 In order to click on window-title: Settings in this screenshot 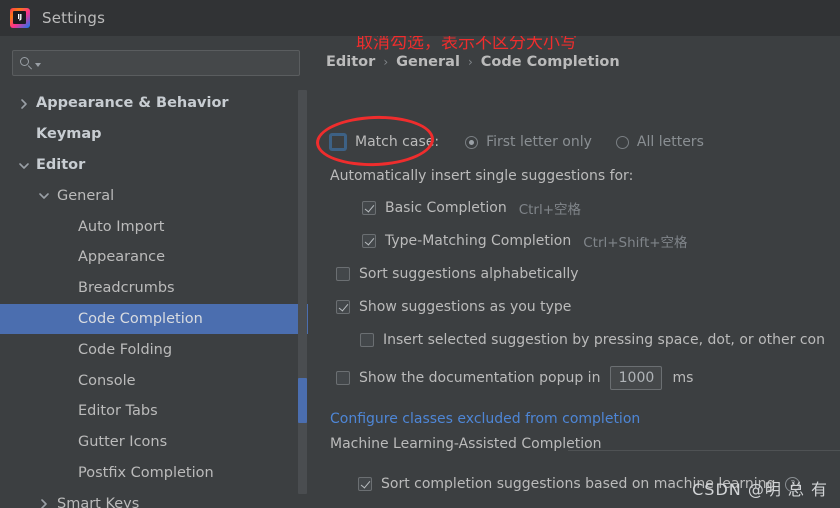, I will do `click(74, 18)`.